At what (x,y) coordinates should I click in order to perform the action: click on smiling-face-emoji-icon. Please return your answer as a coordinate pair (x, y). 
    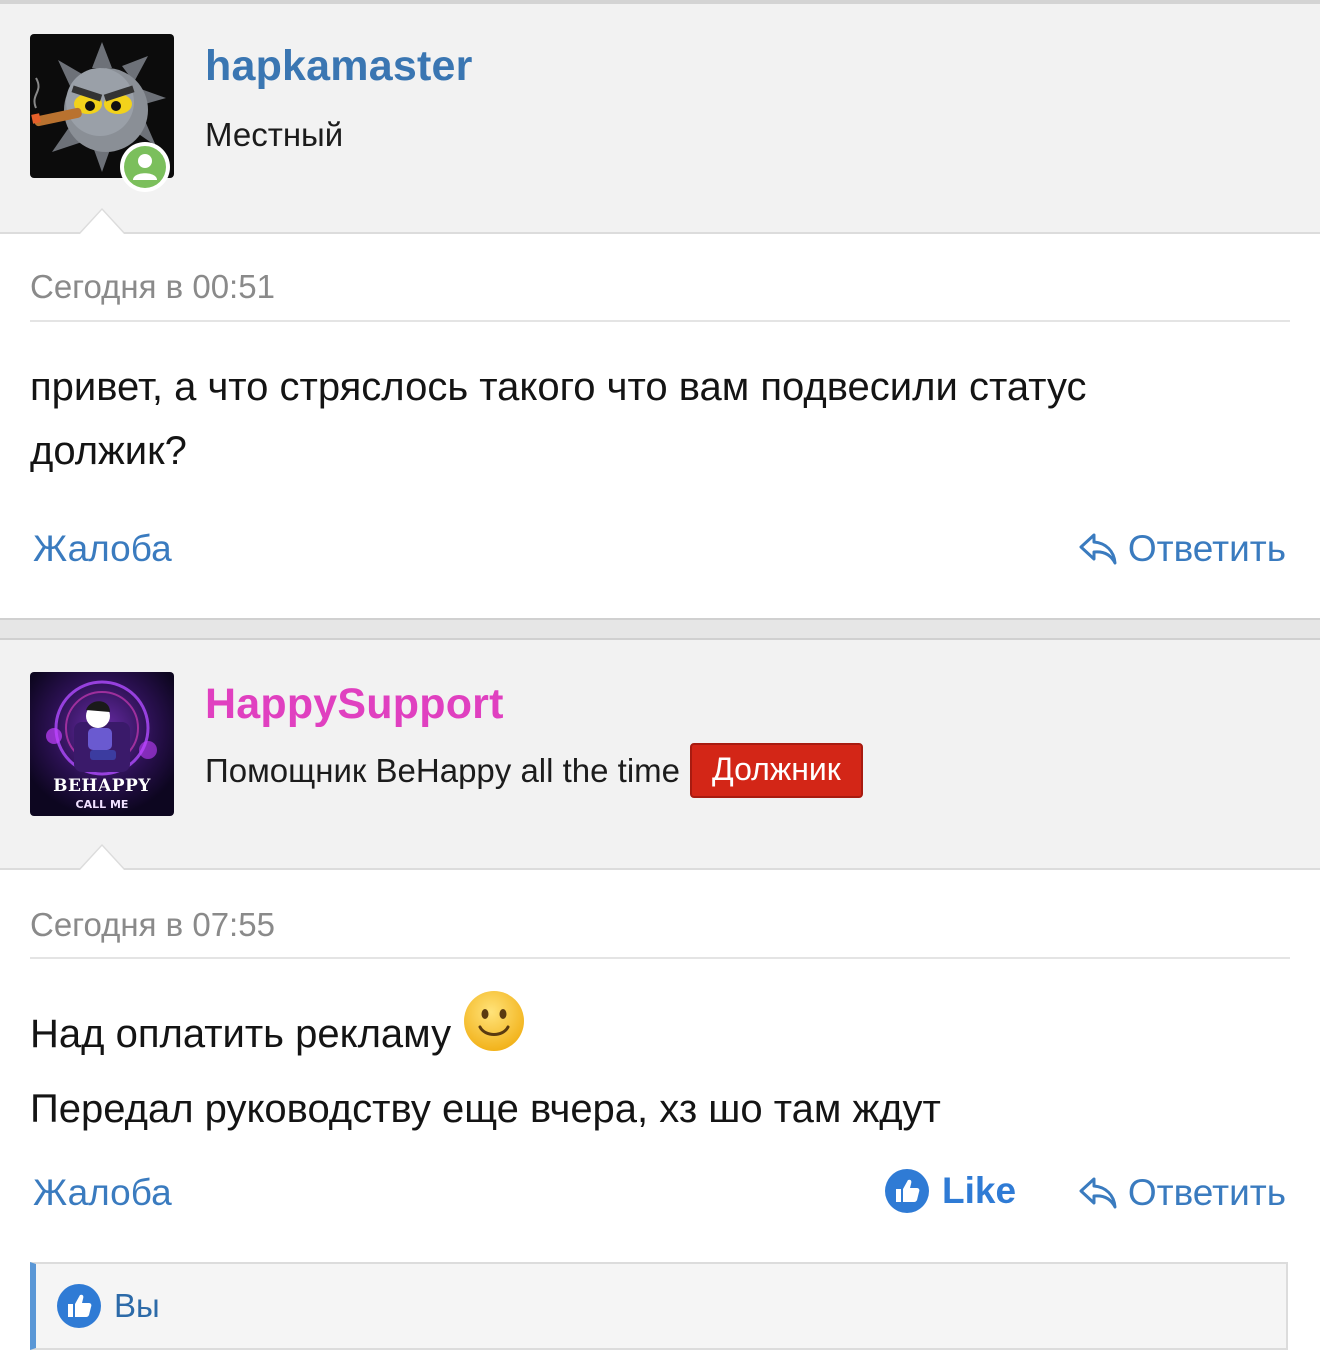
    Looking at the image, I should click on (494, 1030).